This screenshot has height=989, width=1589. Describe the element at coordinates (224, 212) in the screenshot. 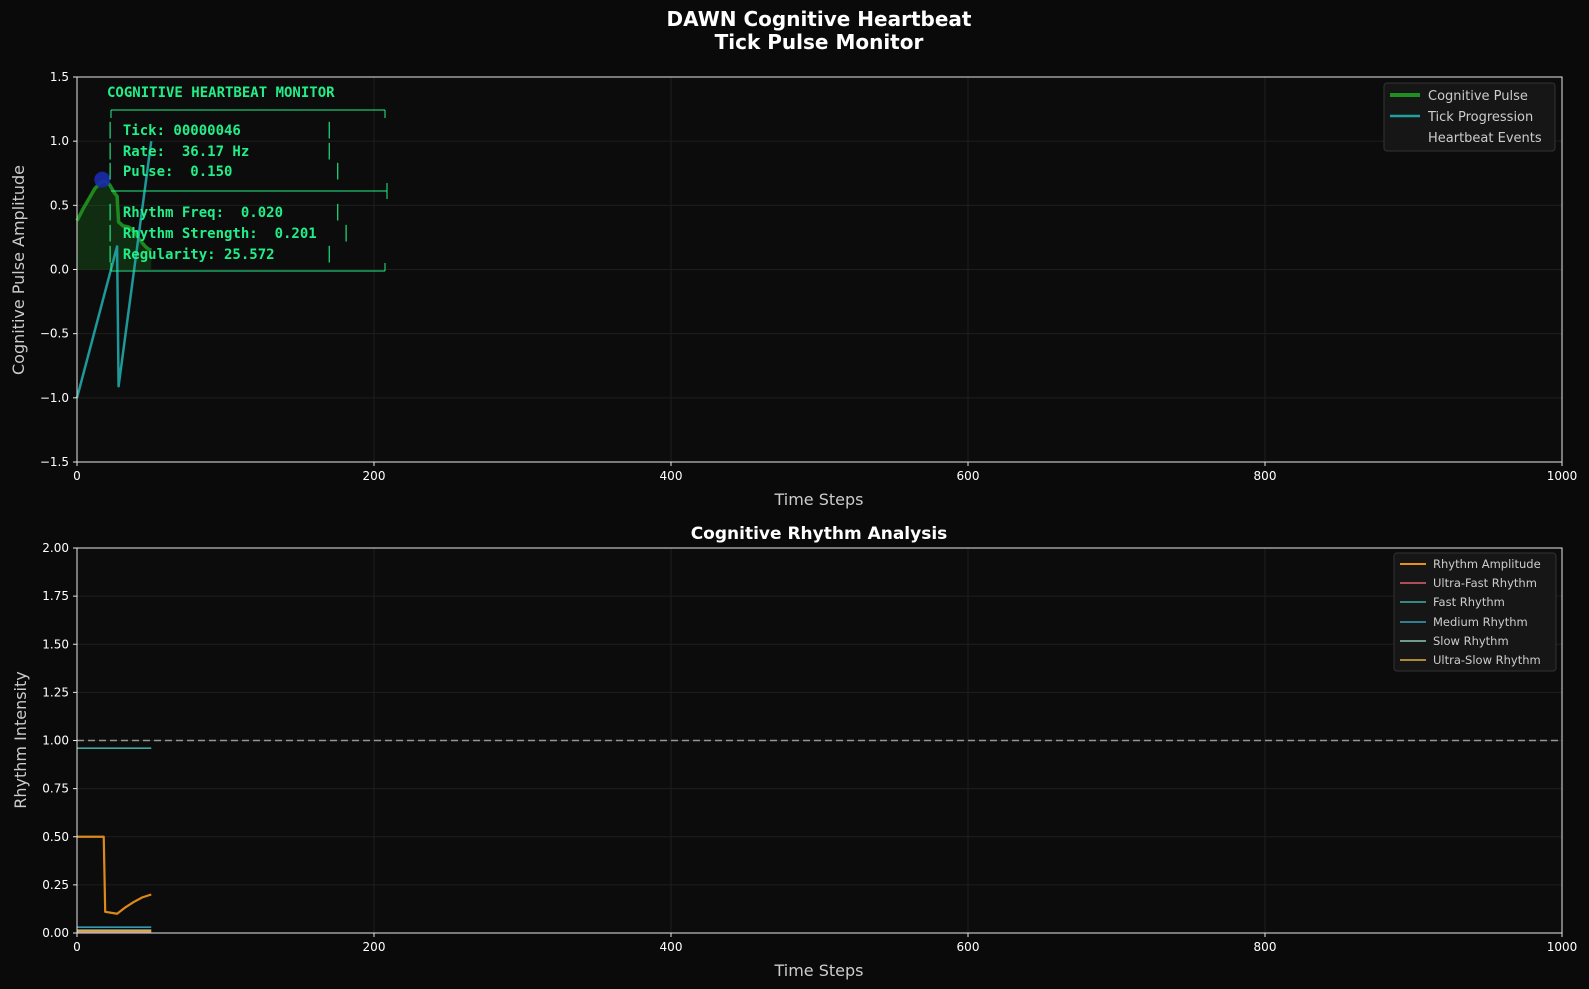

I see `monitor-rhythm-freq-line: │ Rhythm Freq: 0.020 │` at that location.